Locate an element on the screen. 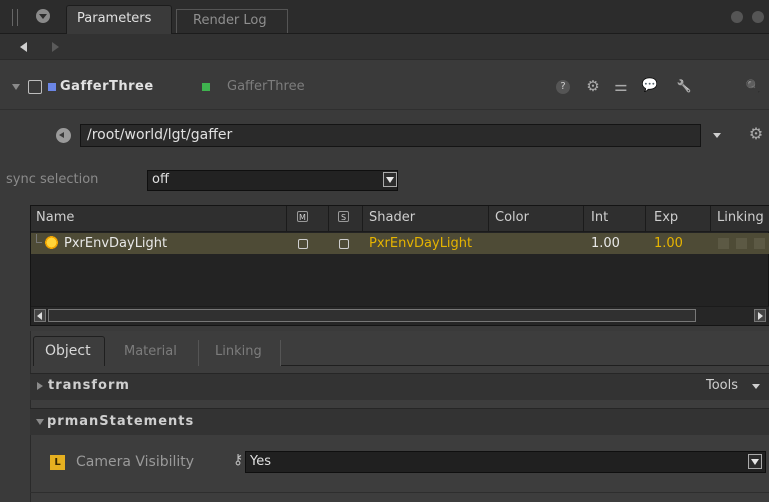 This screenshot has width=769, height=502. path-dropdown-icon is located at coordinates (717, 135).